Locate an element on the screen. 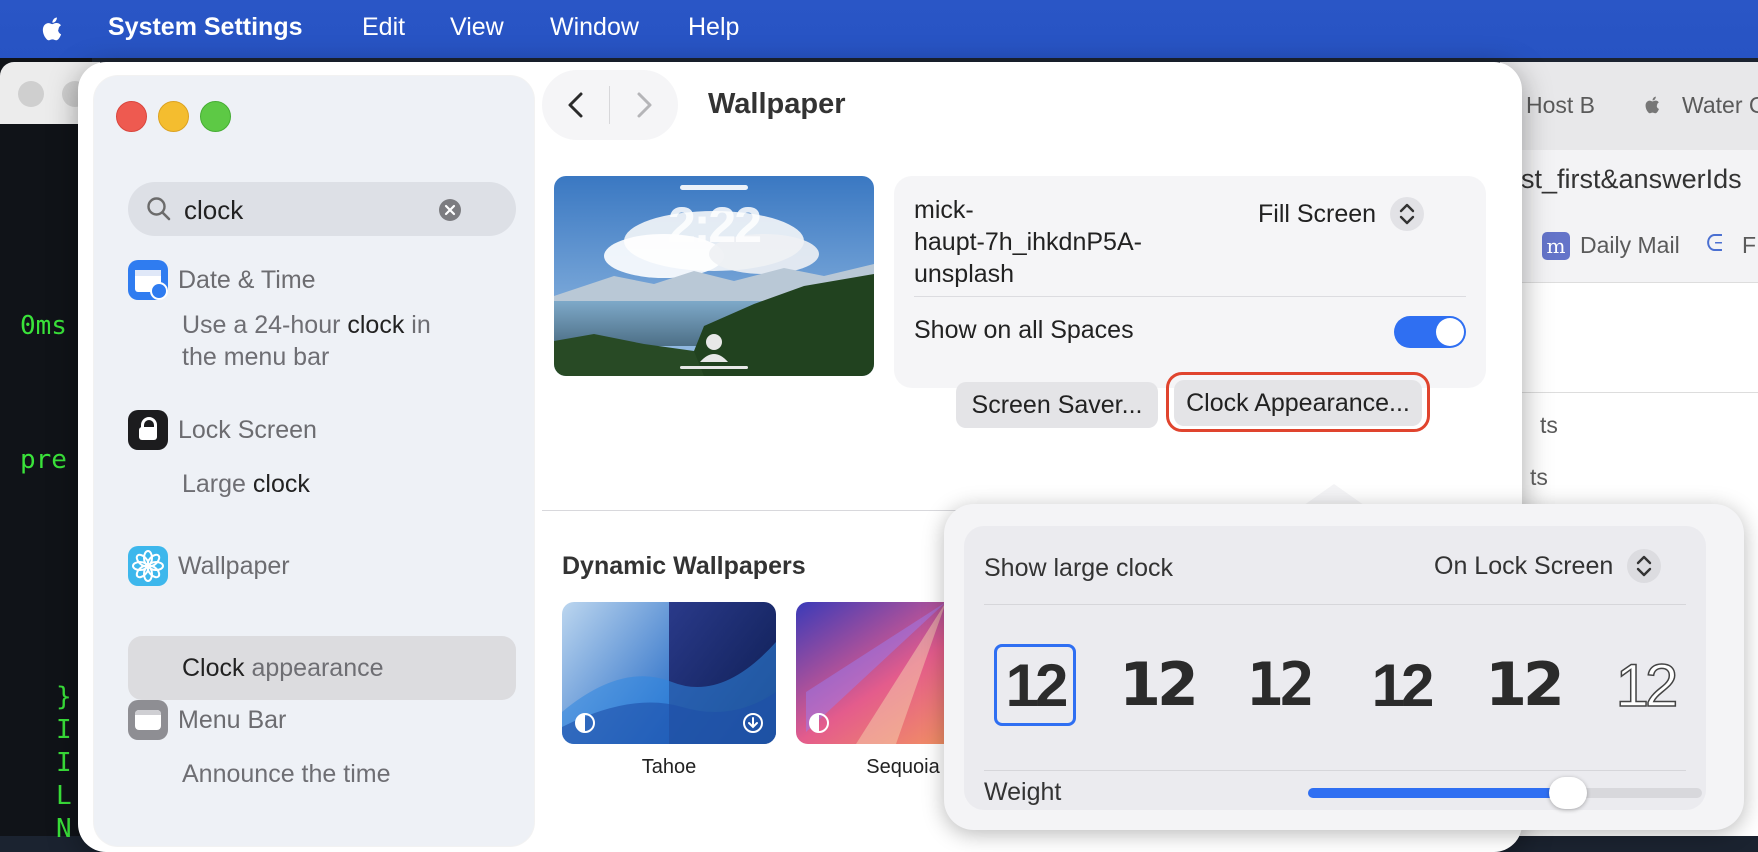  terminal-line: N is located at coordinates (64, 829).